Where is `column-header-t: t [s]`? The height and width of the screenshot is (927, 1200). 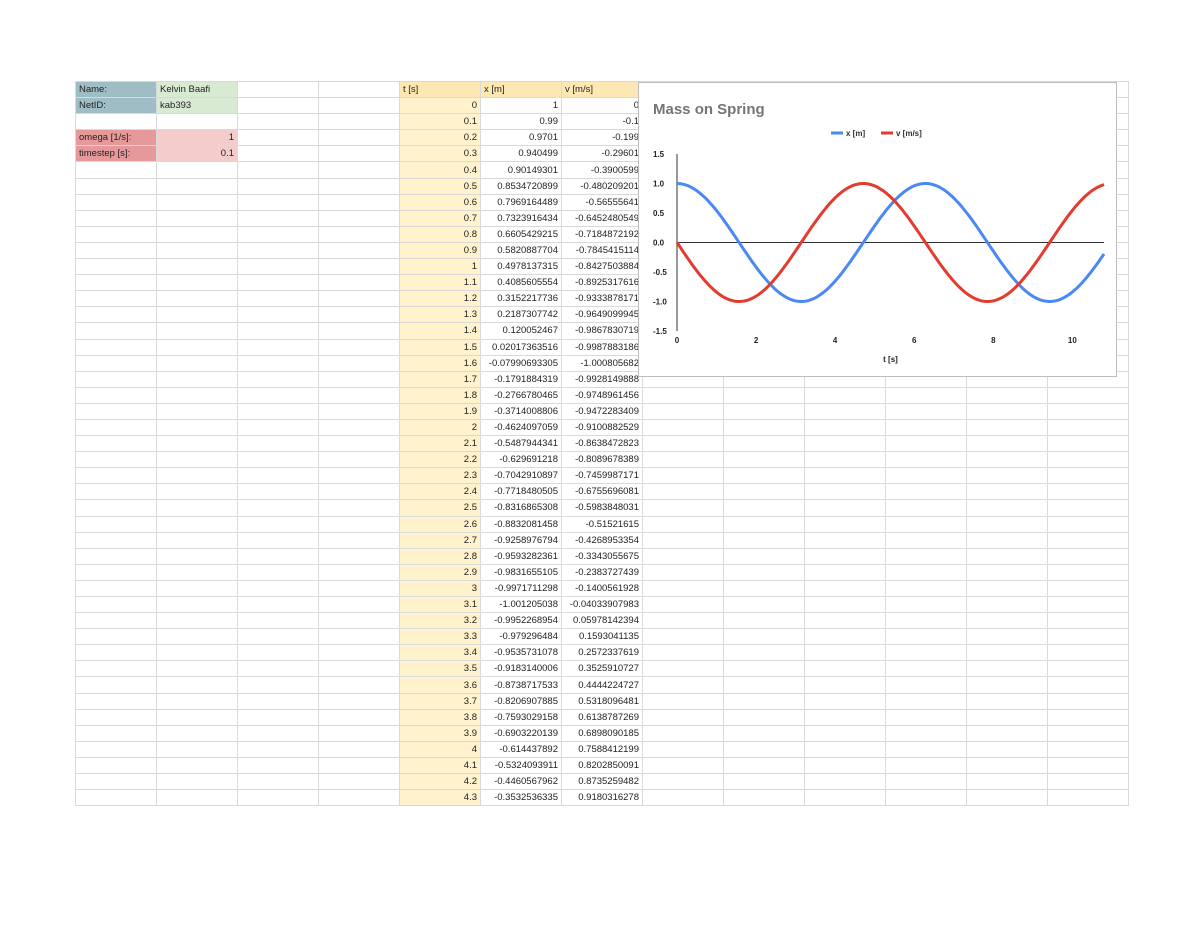
column-header-t: t [s] is located at coordinates (440, 89).